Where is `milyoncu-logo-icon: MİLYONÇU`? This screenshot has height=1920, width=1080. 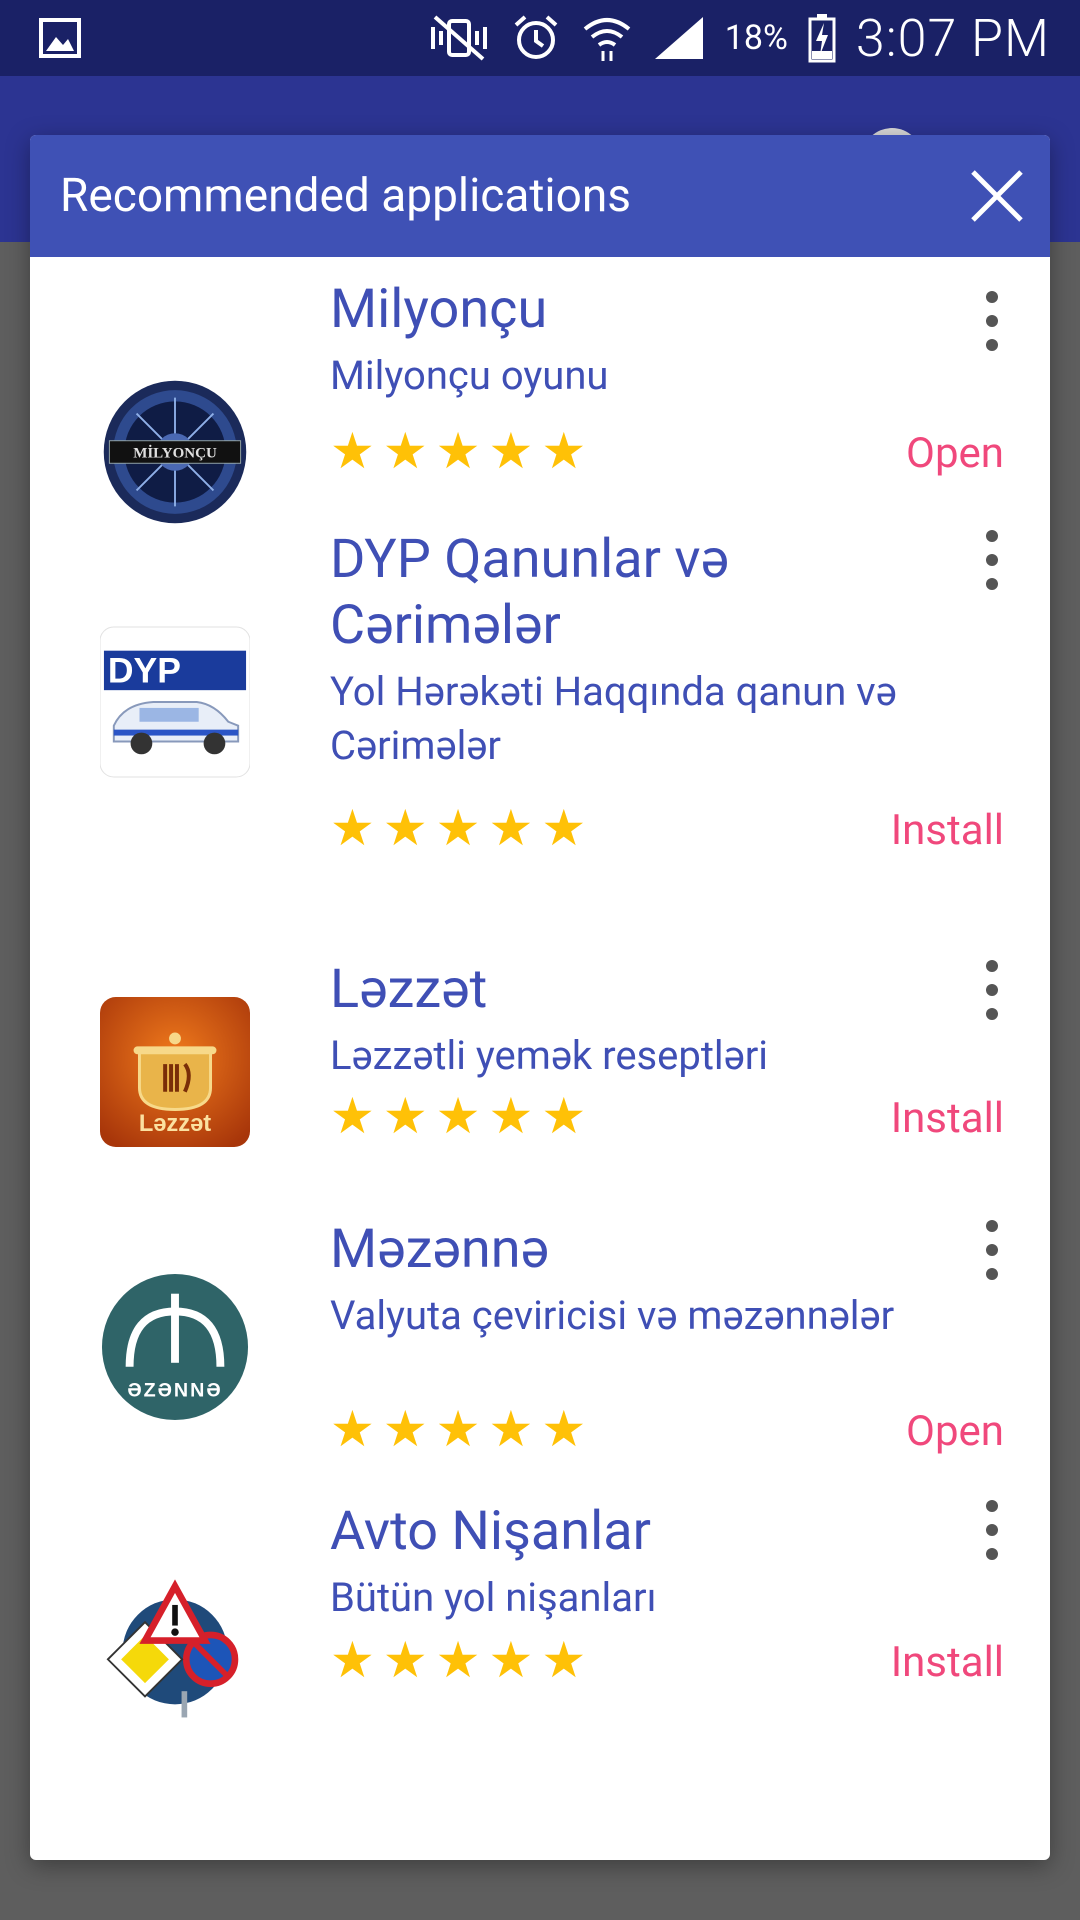 milyoncu-logo-icon: MİLYONÇU is located at coordinates (175, 452).